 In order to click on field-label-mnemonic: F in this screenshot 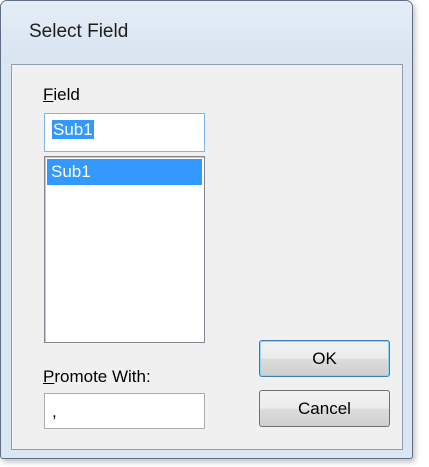, I will do `click(48, 94)`.